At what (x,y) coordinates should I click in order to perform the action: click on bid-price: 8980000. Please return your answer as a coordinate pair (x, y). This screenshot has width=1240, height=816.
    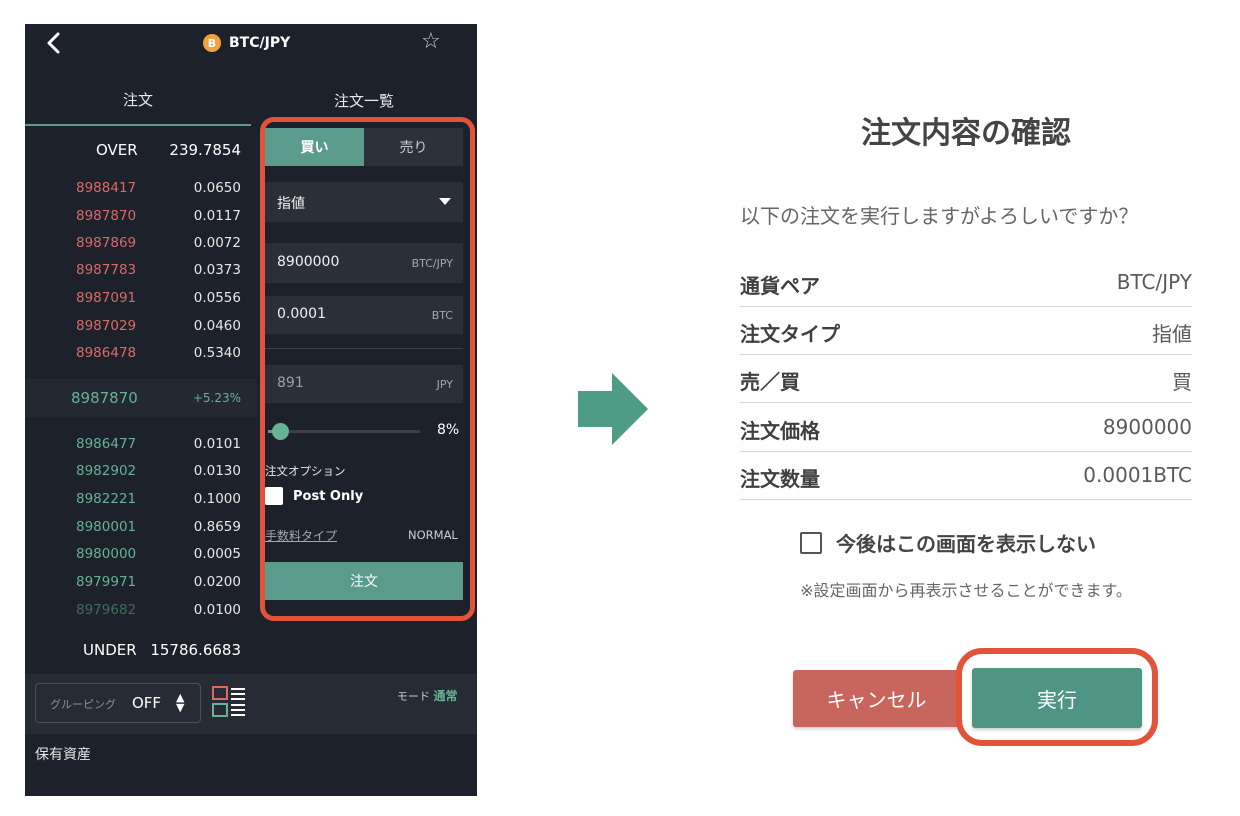
    Looking at the image, I should click on (106, 554).